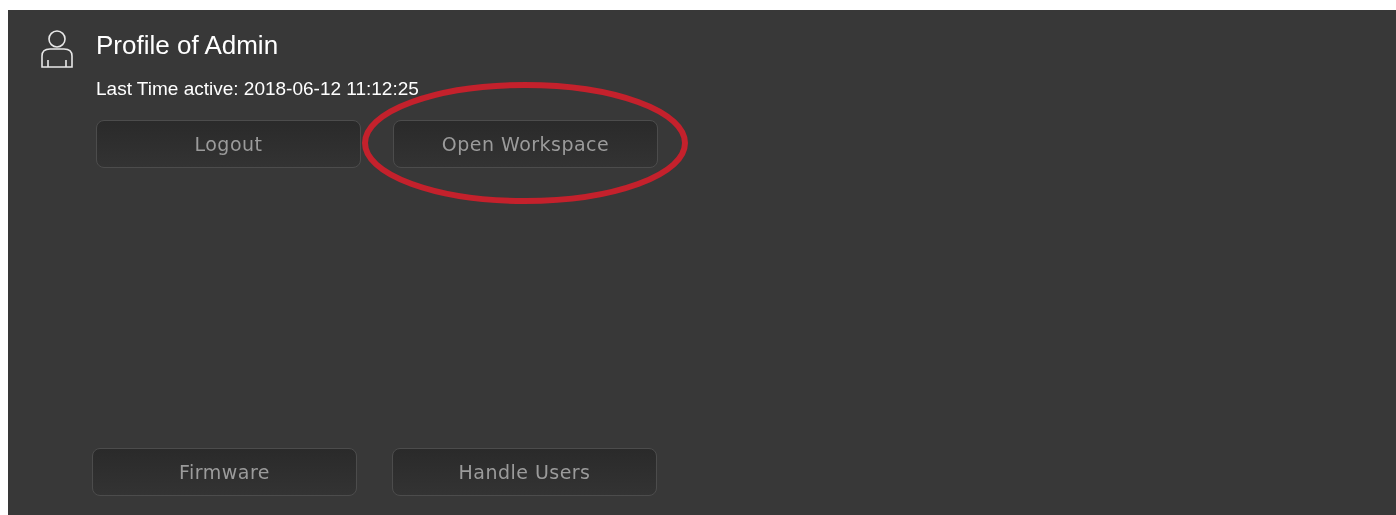 The image size is (1396, 515). Describe the element at coordinates (188, 45) in the screenshot. I see `profile-title: Profile of Admin` at that location.